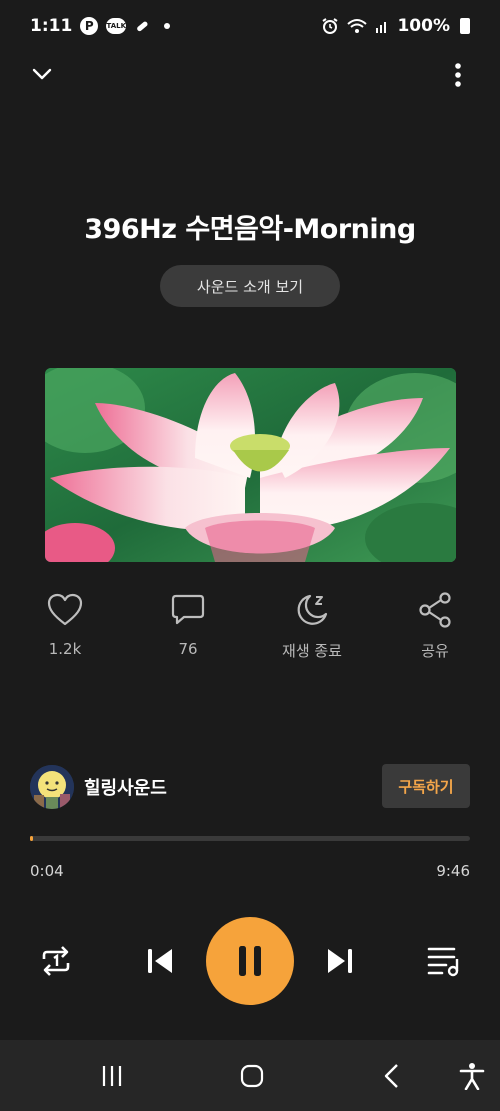 This screenshot has height=1111, width=500. Describe the element at coordinates (250, 465) in the screenshot. I see `album-artwork` at that location.